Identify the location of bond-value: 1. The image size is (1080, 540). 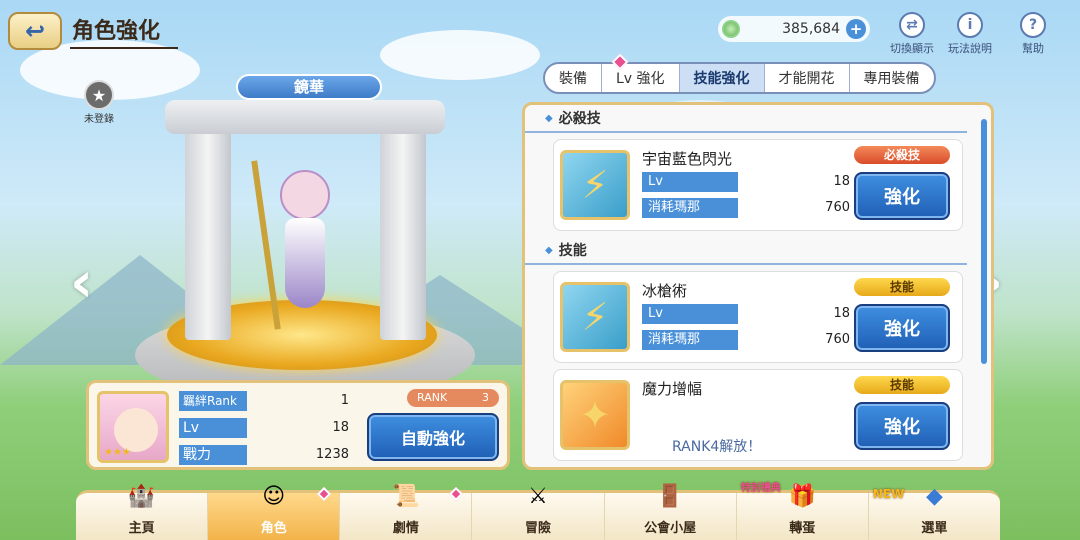
(344, 400).